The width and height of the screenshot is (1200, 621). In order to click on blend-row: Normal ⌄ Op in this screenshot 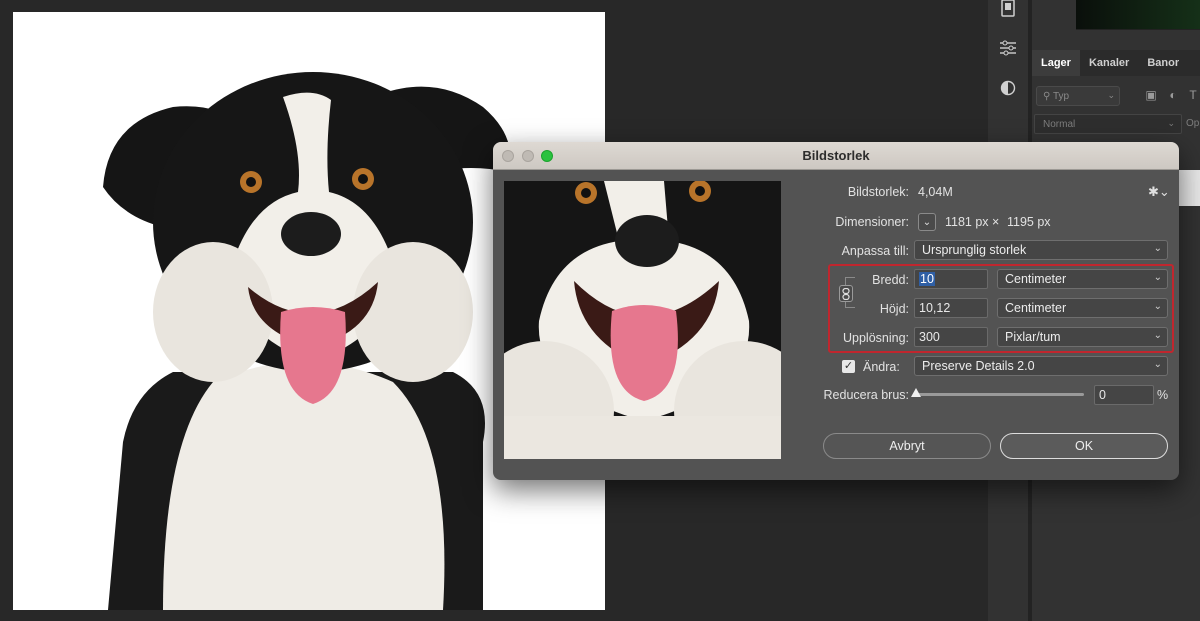, I will do `click(1116, 124)`.